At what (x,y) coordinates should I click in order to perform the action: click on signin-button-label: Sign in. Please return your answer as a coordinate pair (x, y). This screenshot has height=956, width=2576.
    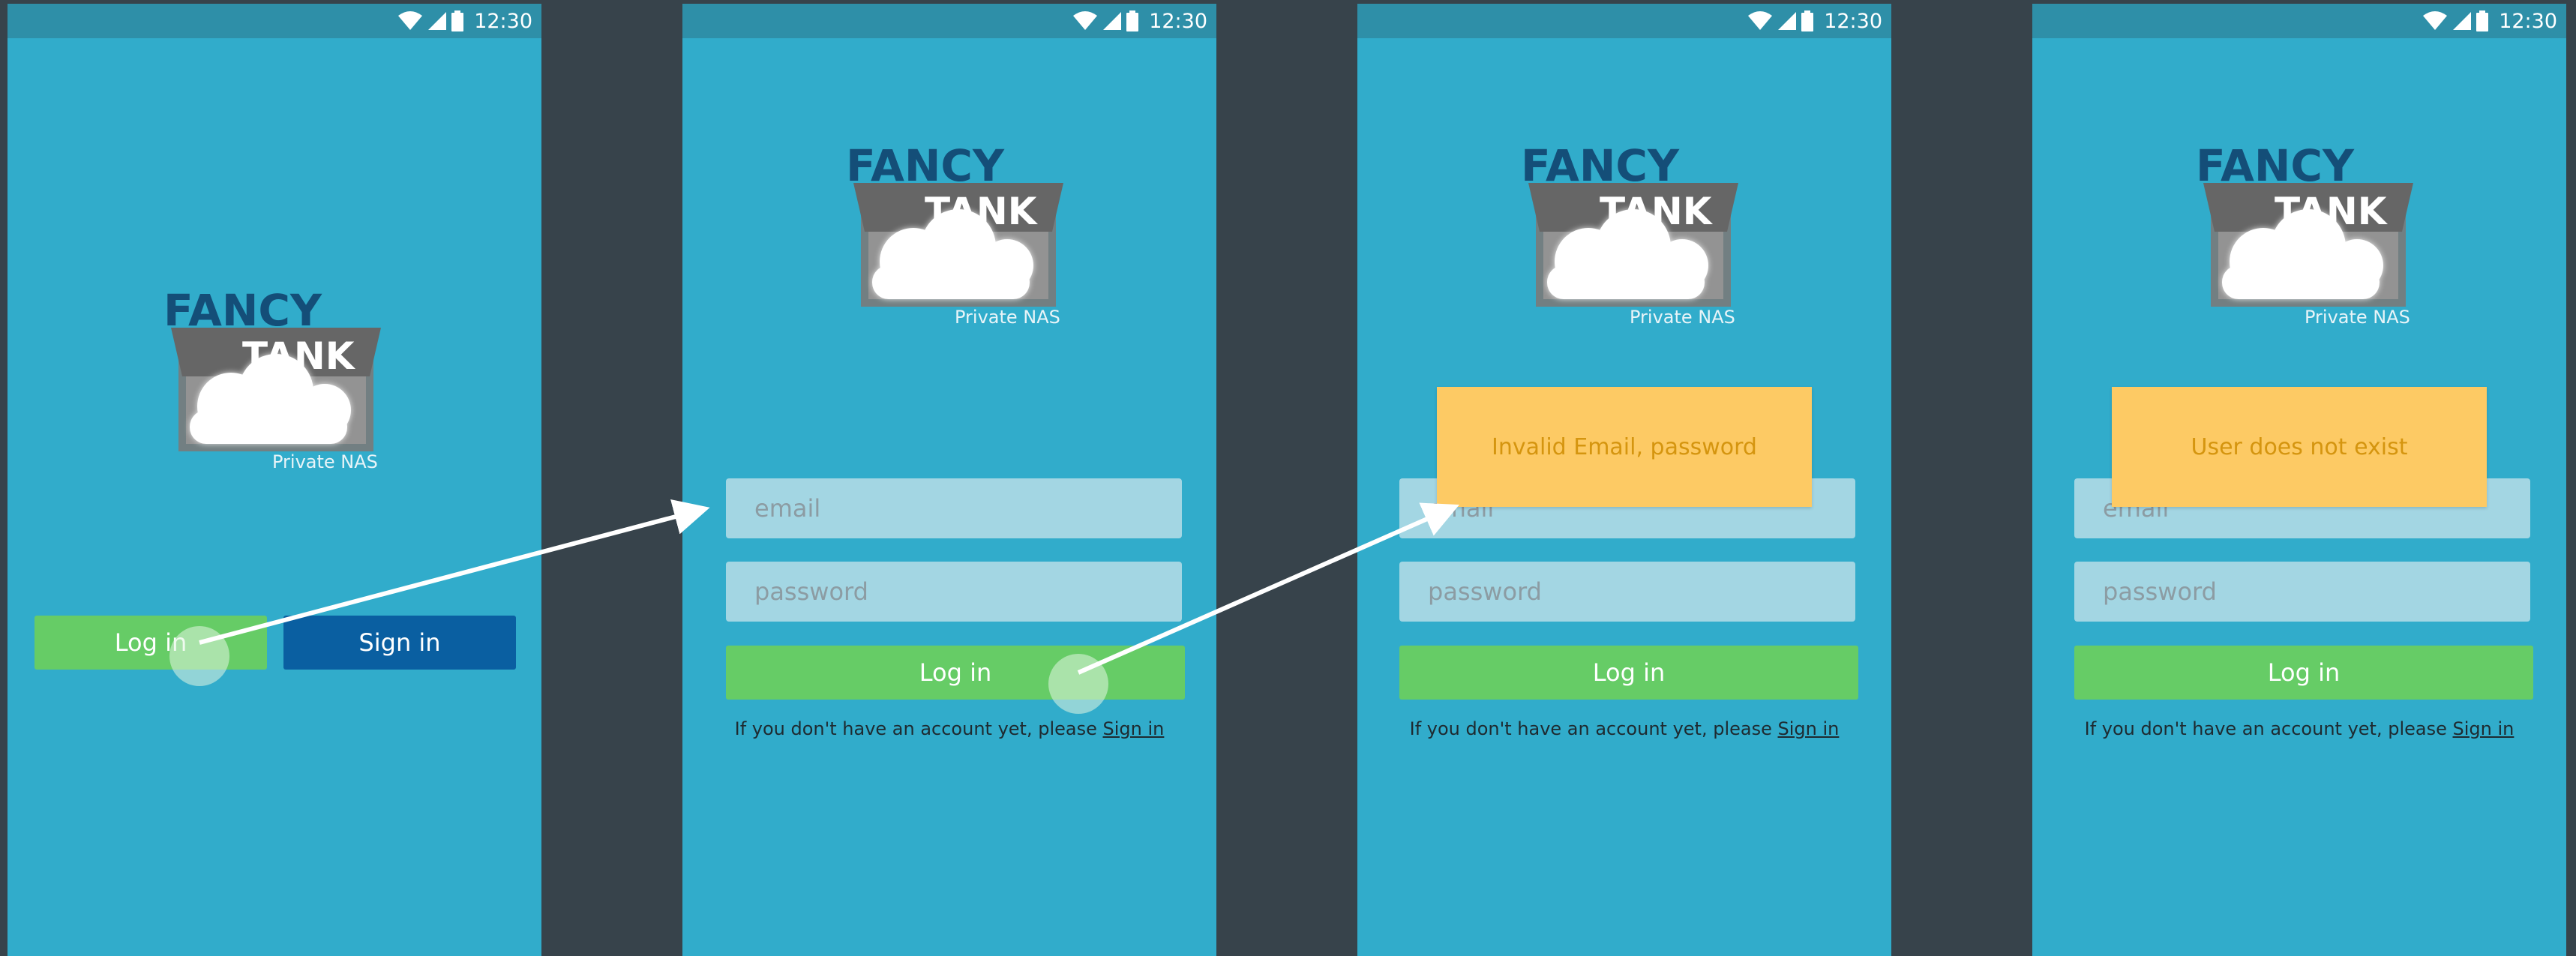
    Looking at the image, I should click on (400, 642).